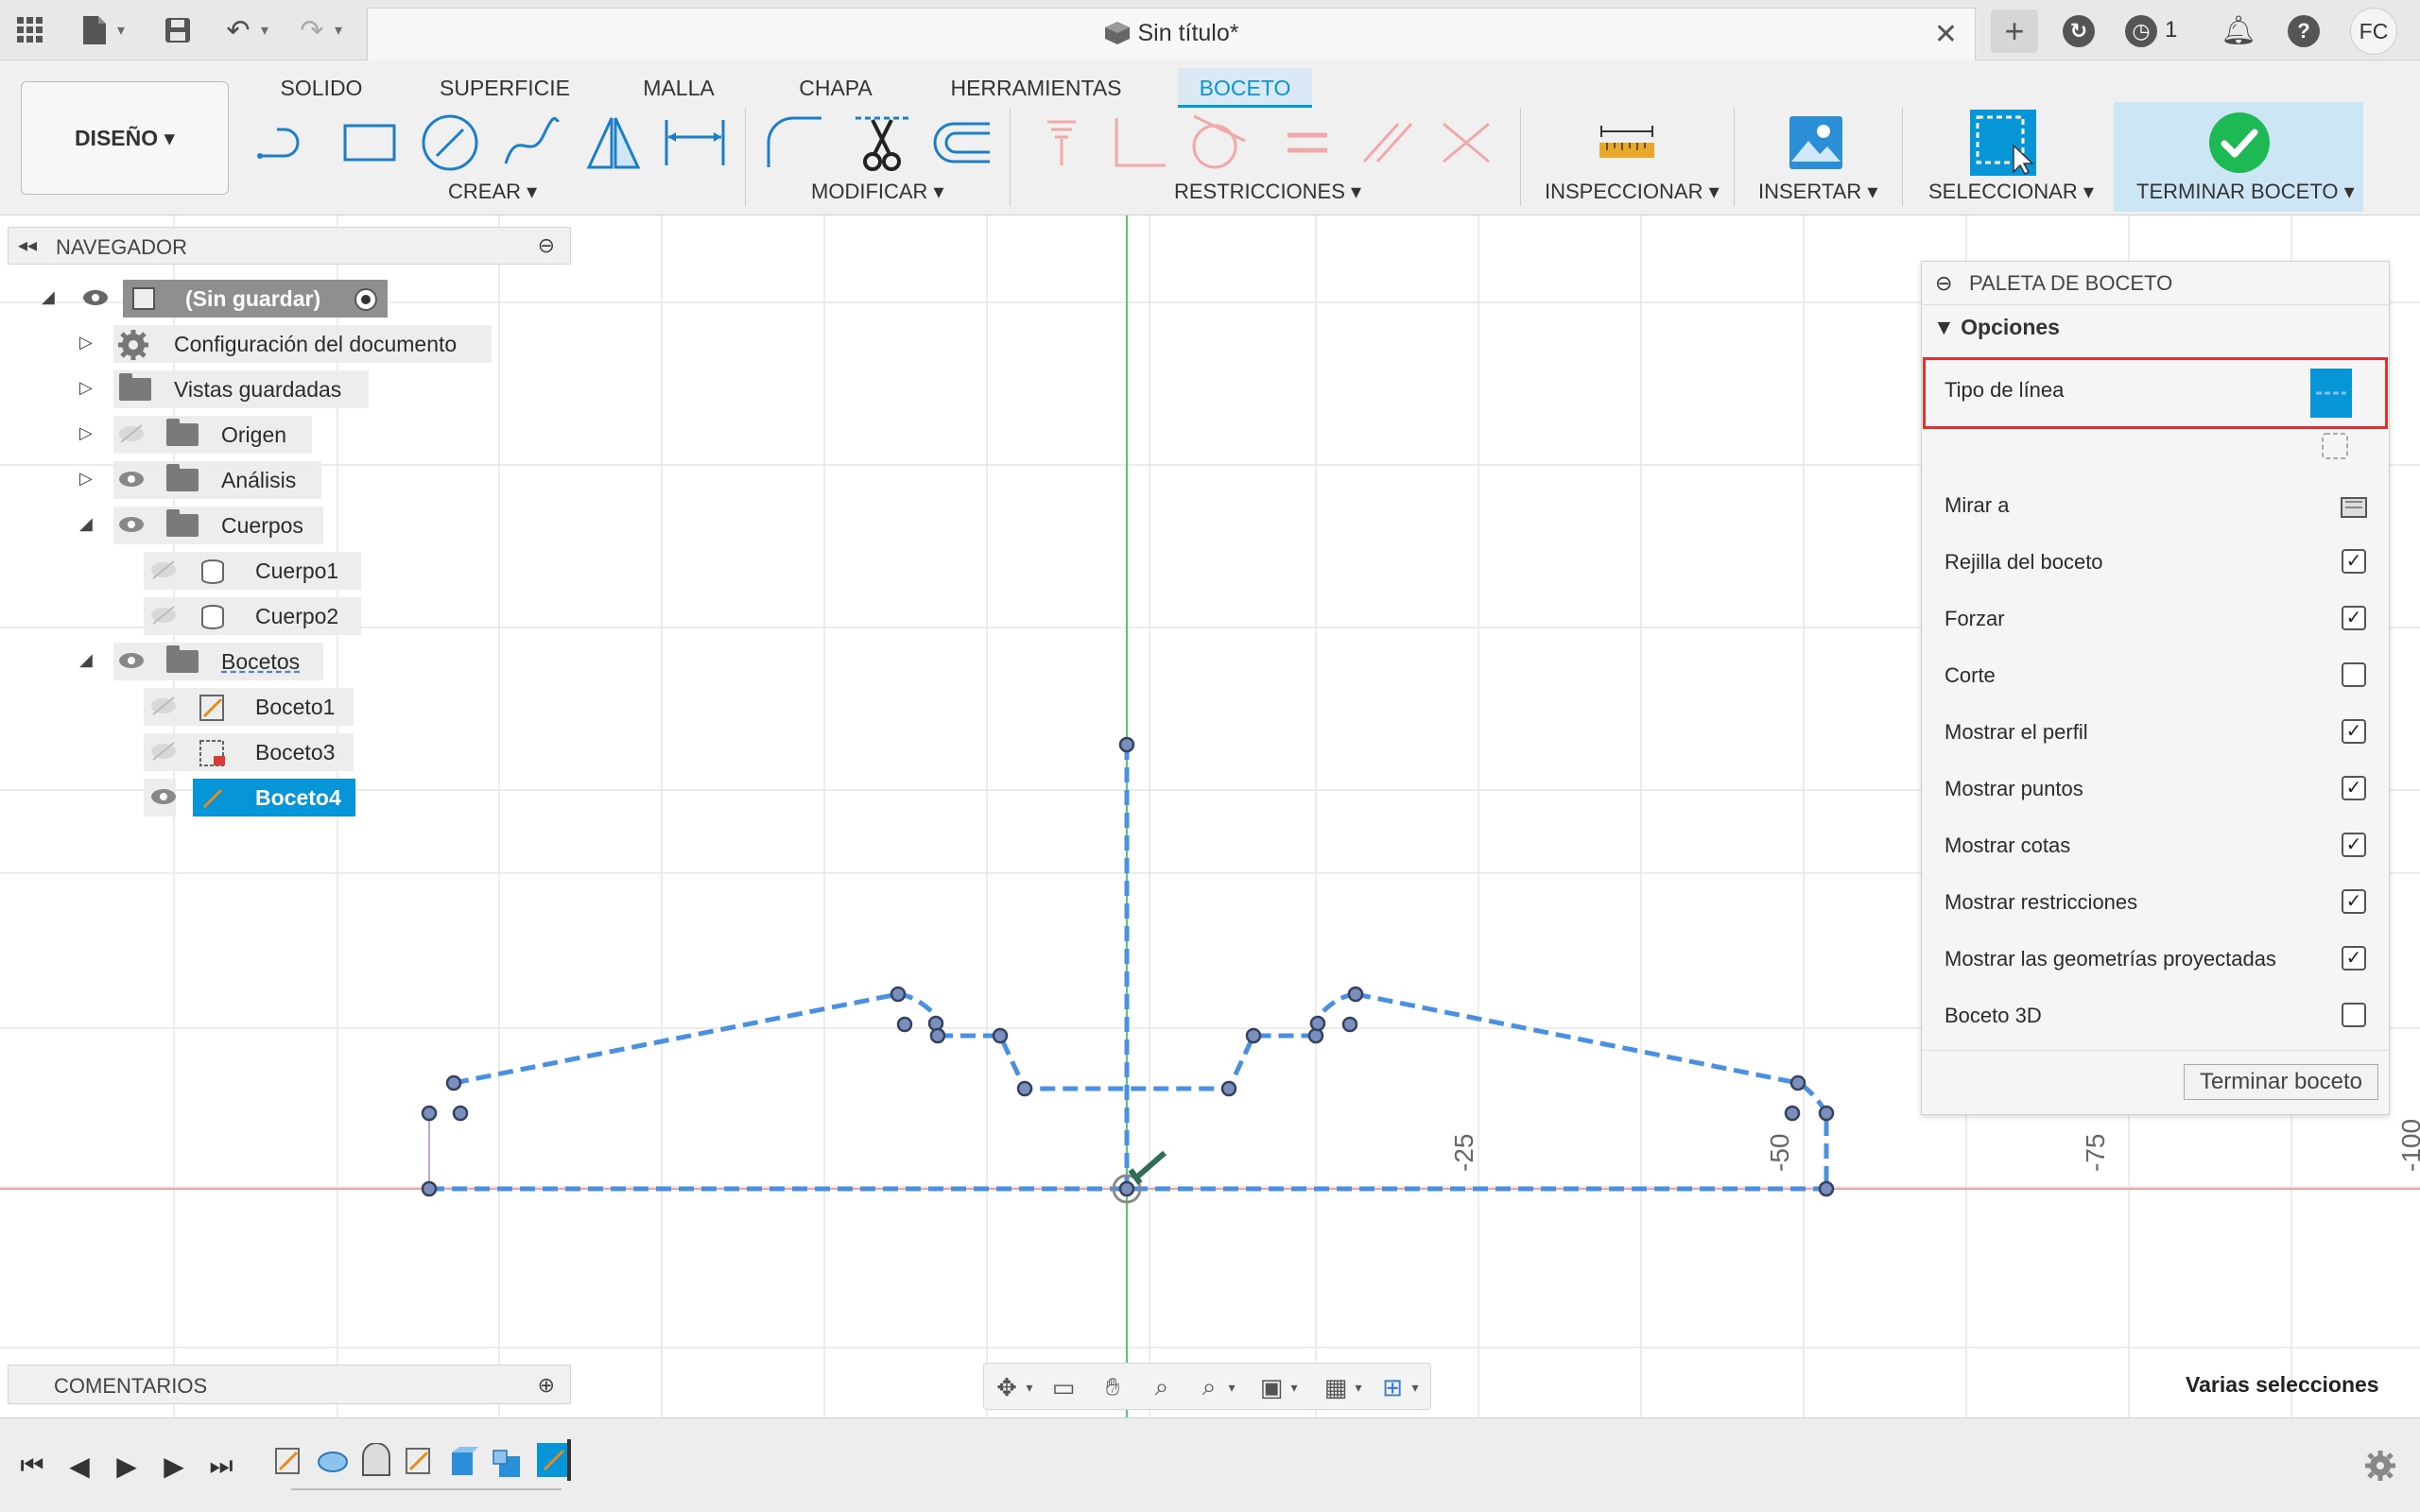  What do you see at coordinates (1307, 143) in the screenshot?
I see `equal-constraint-icon` at bounding box center [1307, 143].